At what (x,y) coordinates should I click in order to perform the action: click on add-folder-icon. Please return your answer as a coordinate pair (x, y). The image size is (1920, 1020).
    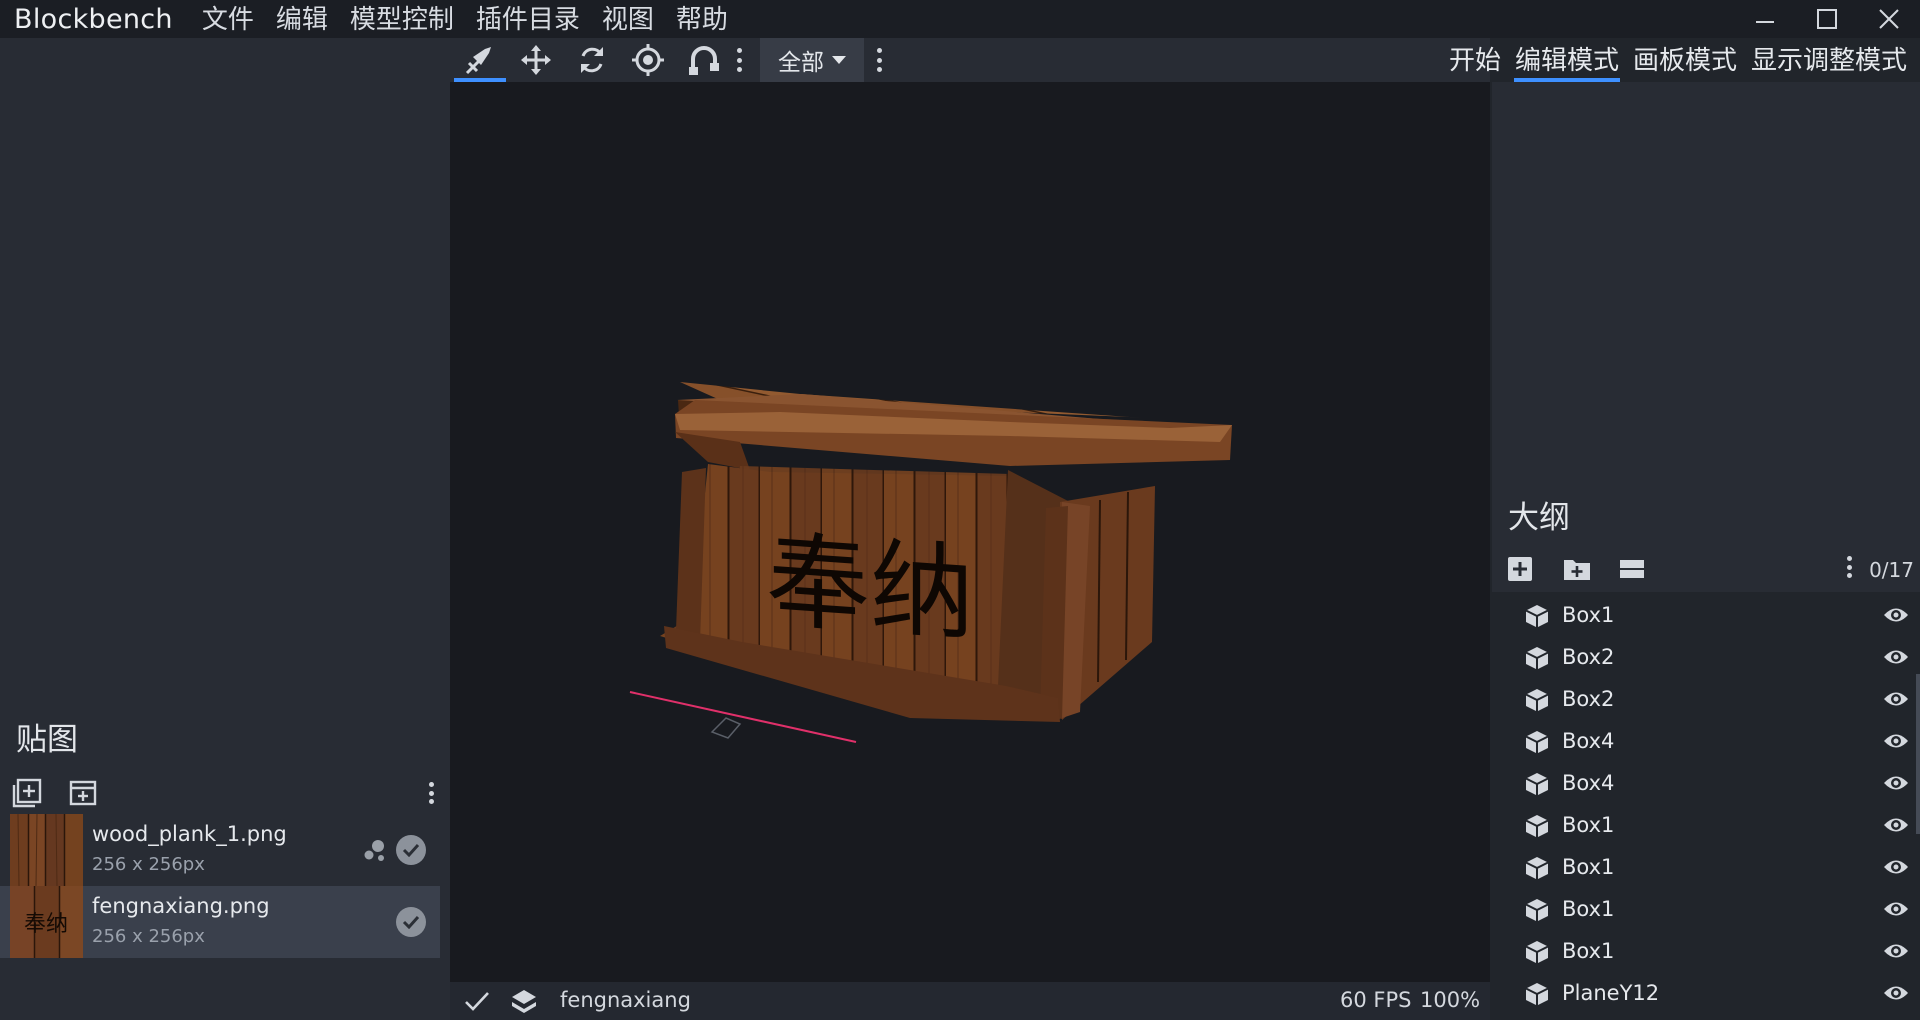
    Looking at the image, I should click on (1577, 570).